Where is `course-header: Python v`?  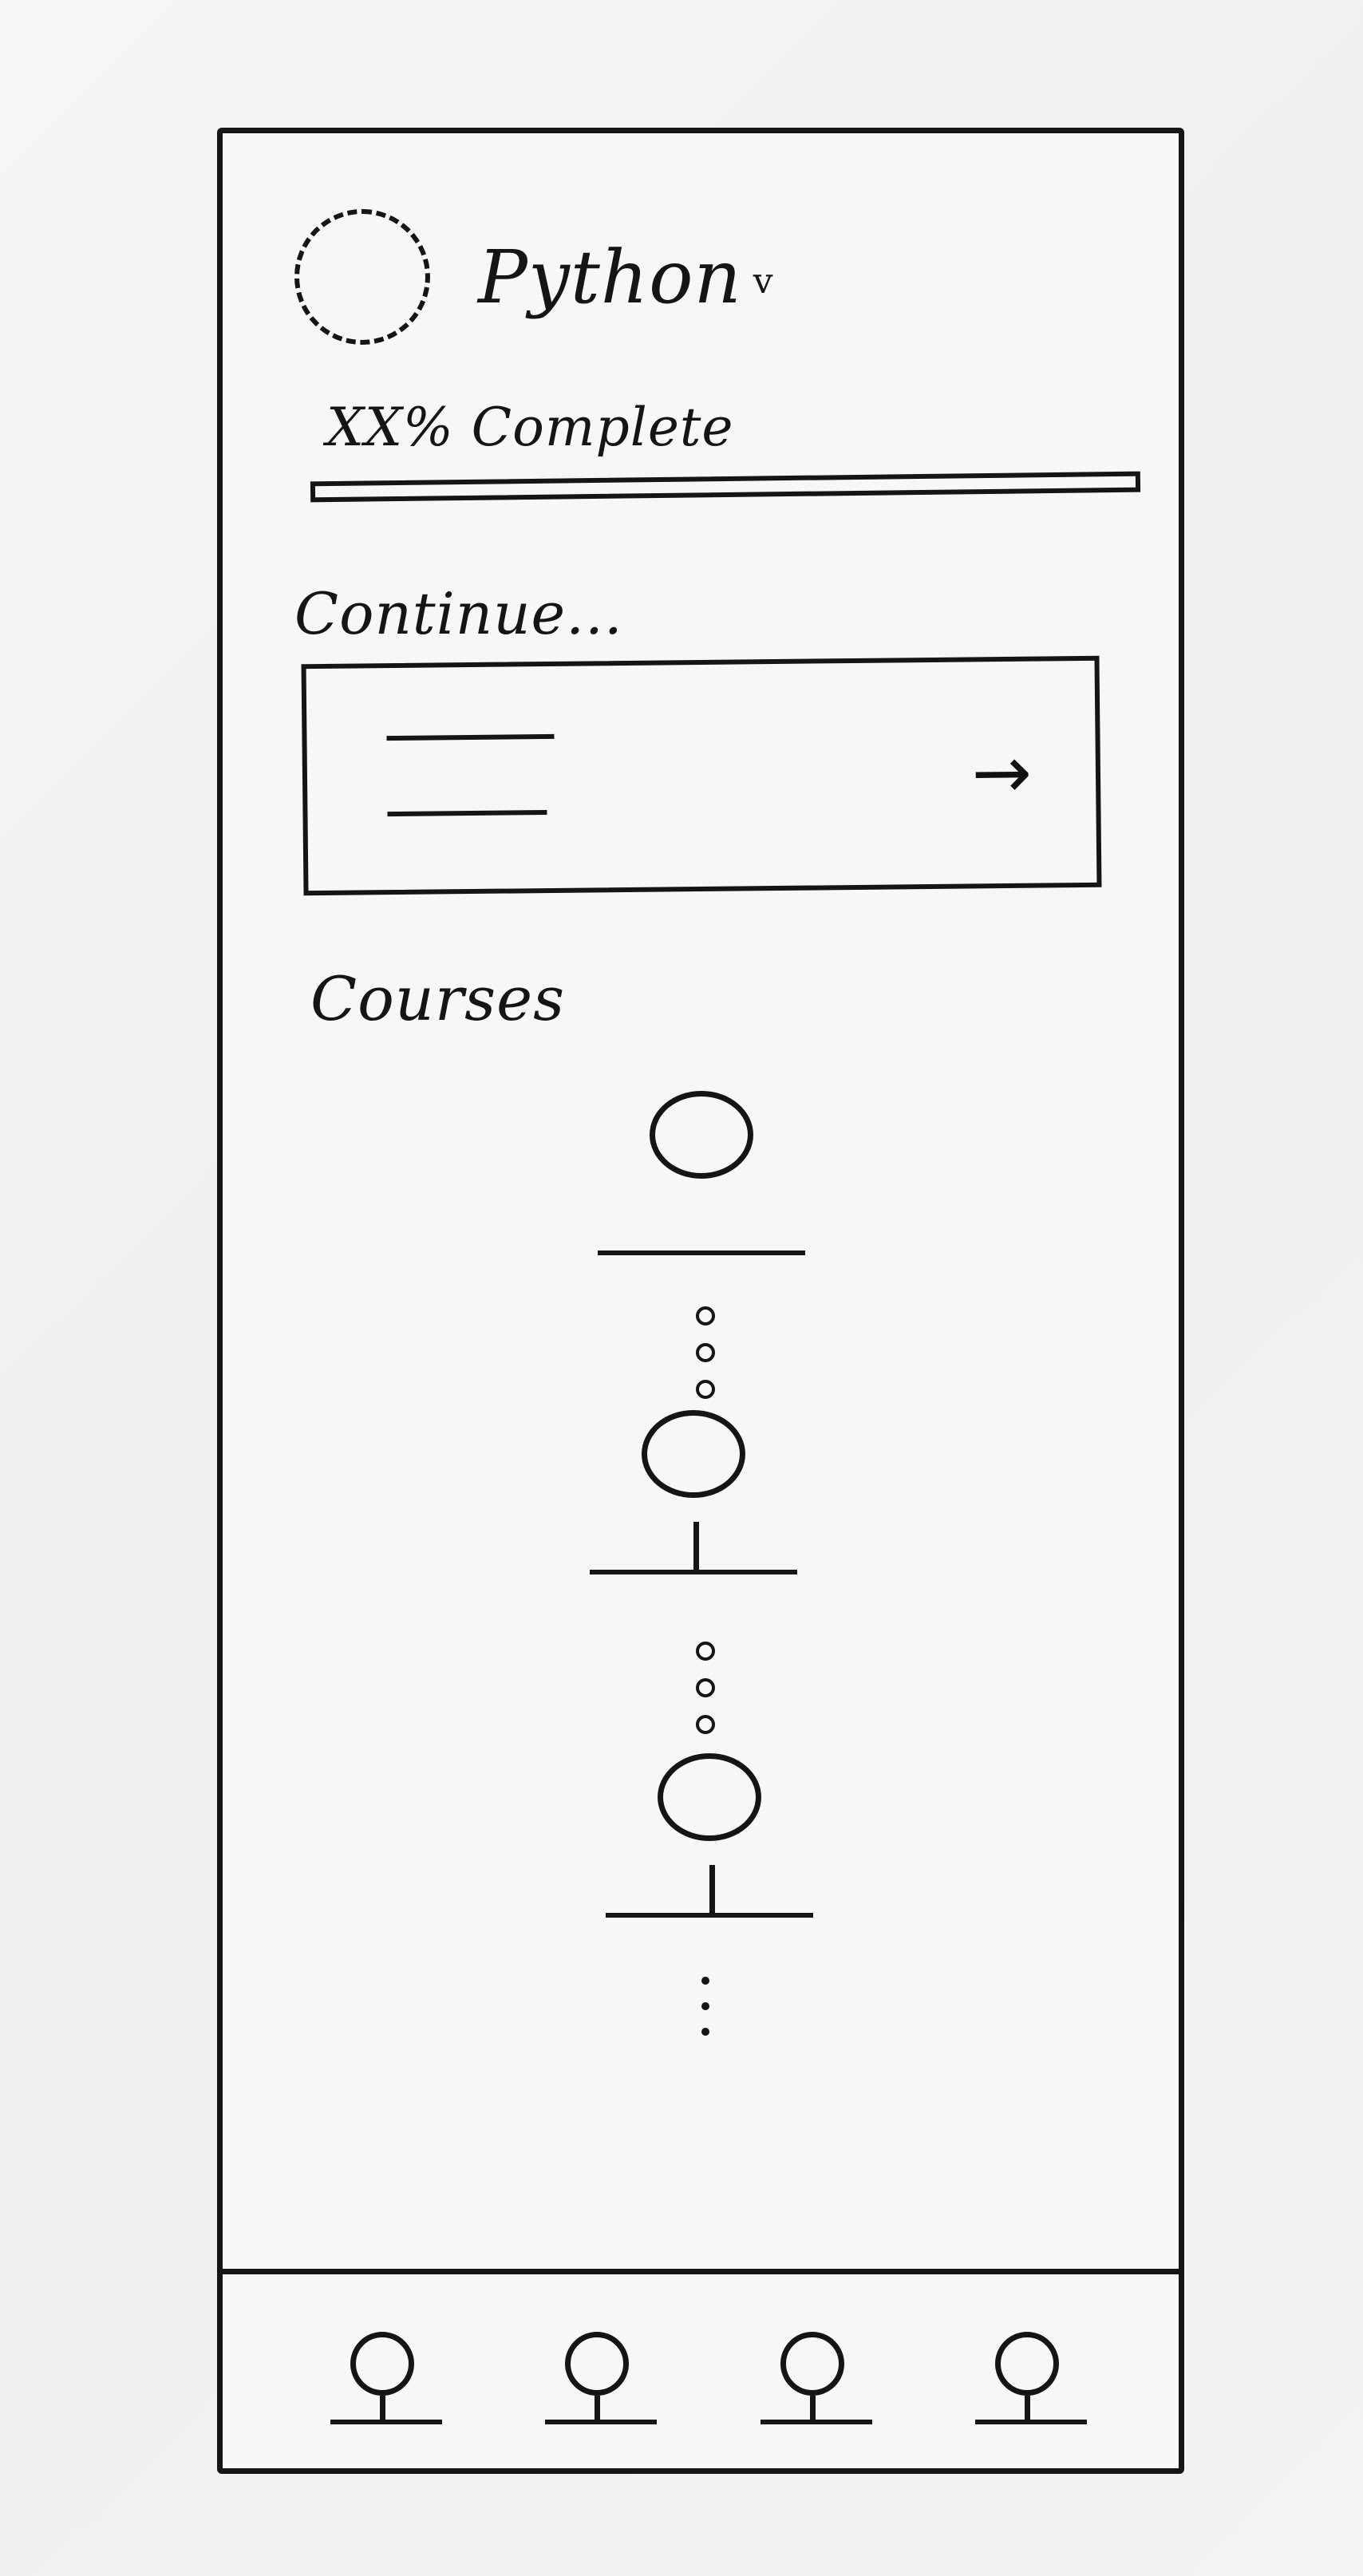
course-header: Python v is located at coordinates (534, 277).